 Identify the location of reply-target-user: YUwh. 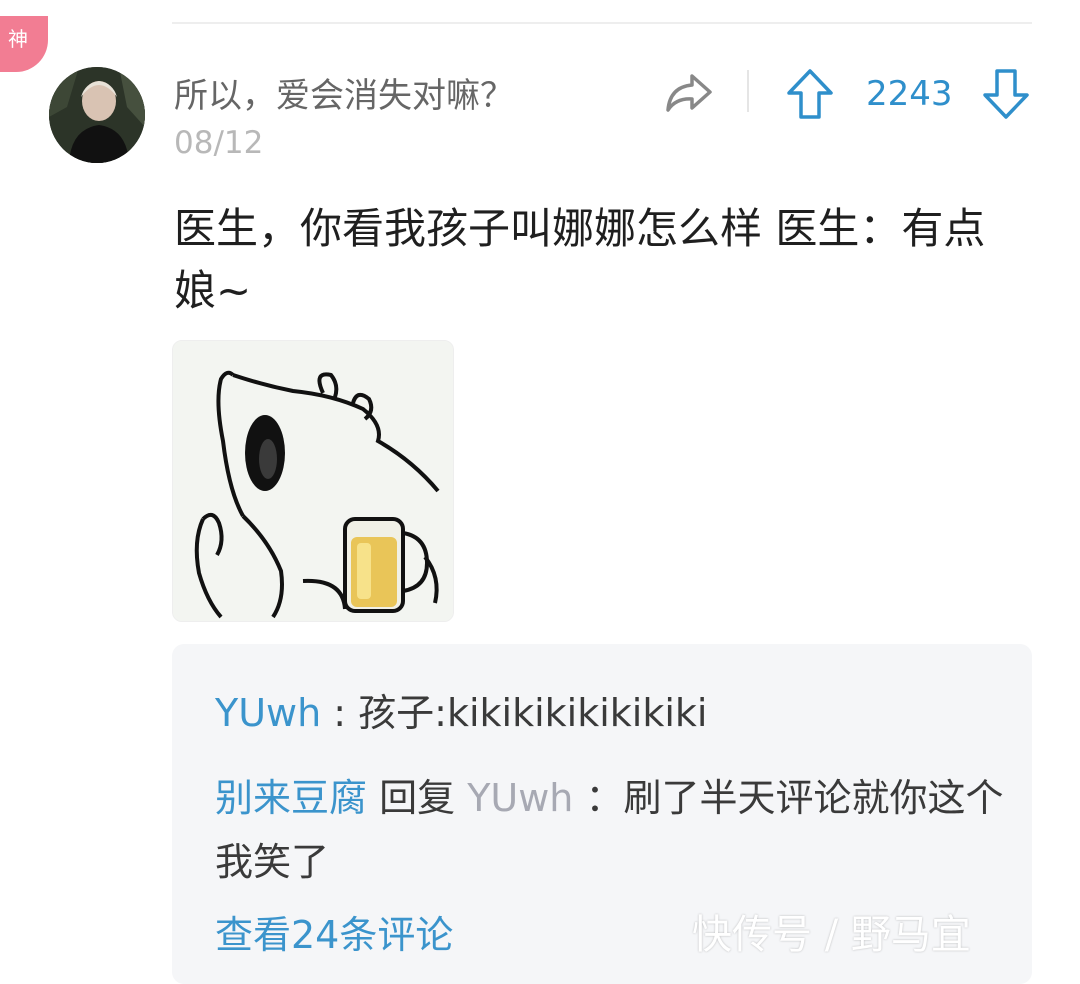
(520, 798).